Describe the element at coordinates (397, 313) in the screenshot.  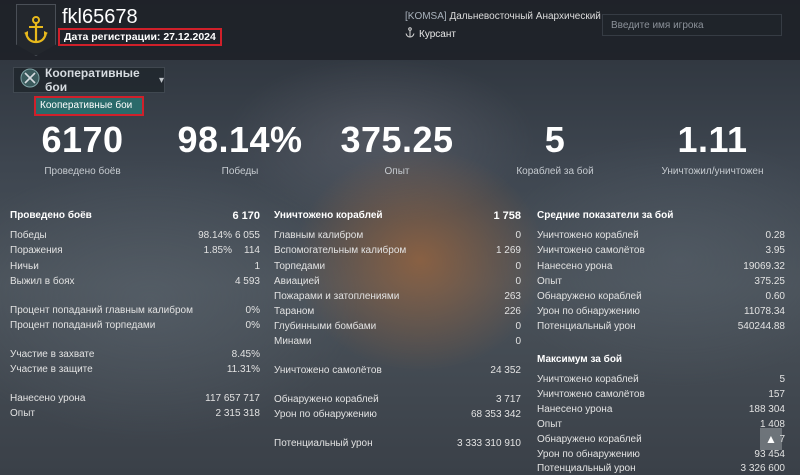
I see `stat-row: Тараном 226` at that location.